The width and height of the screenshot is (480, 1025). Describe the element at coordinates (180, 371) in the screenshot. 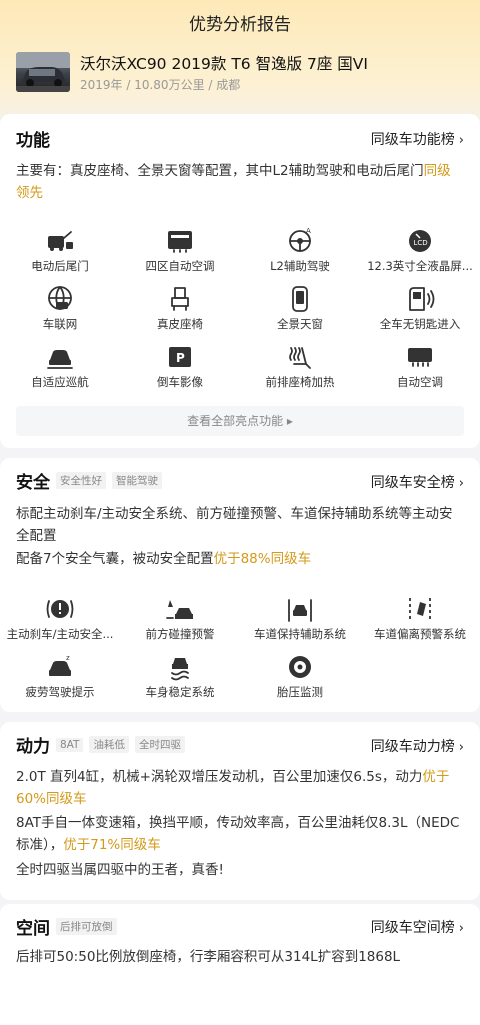

I see `function-feature-item: P 倒车影像` at that location.